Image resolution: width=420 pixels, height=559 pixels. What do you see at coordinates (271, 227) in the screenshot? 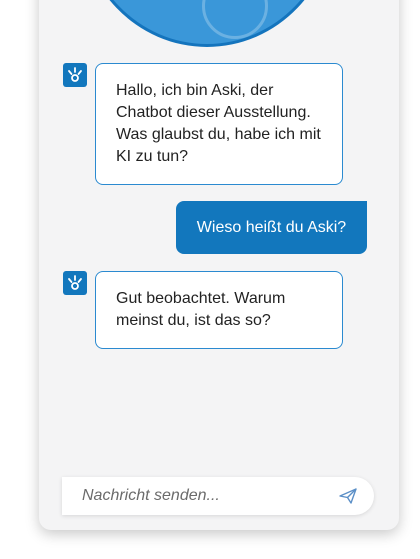
I see `user-message: Wieso heißt du Aski?` at bounding box center [271, 227].